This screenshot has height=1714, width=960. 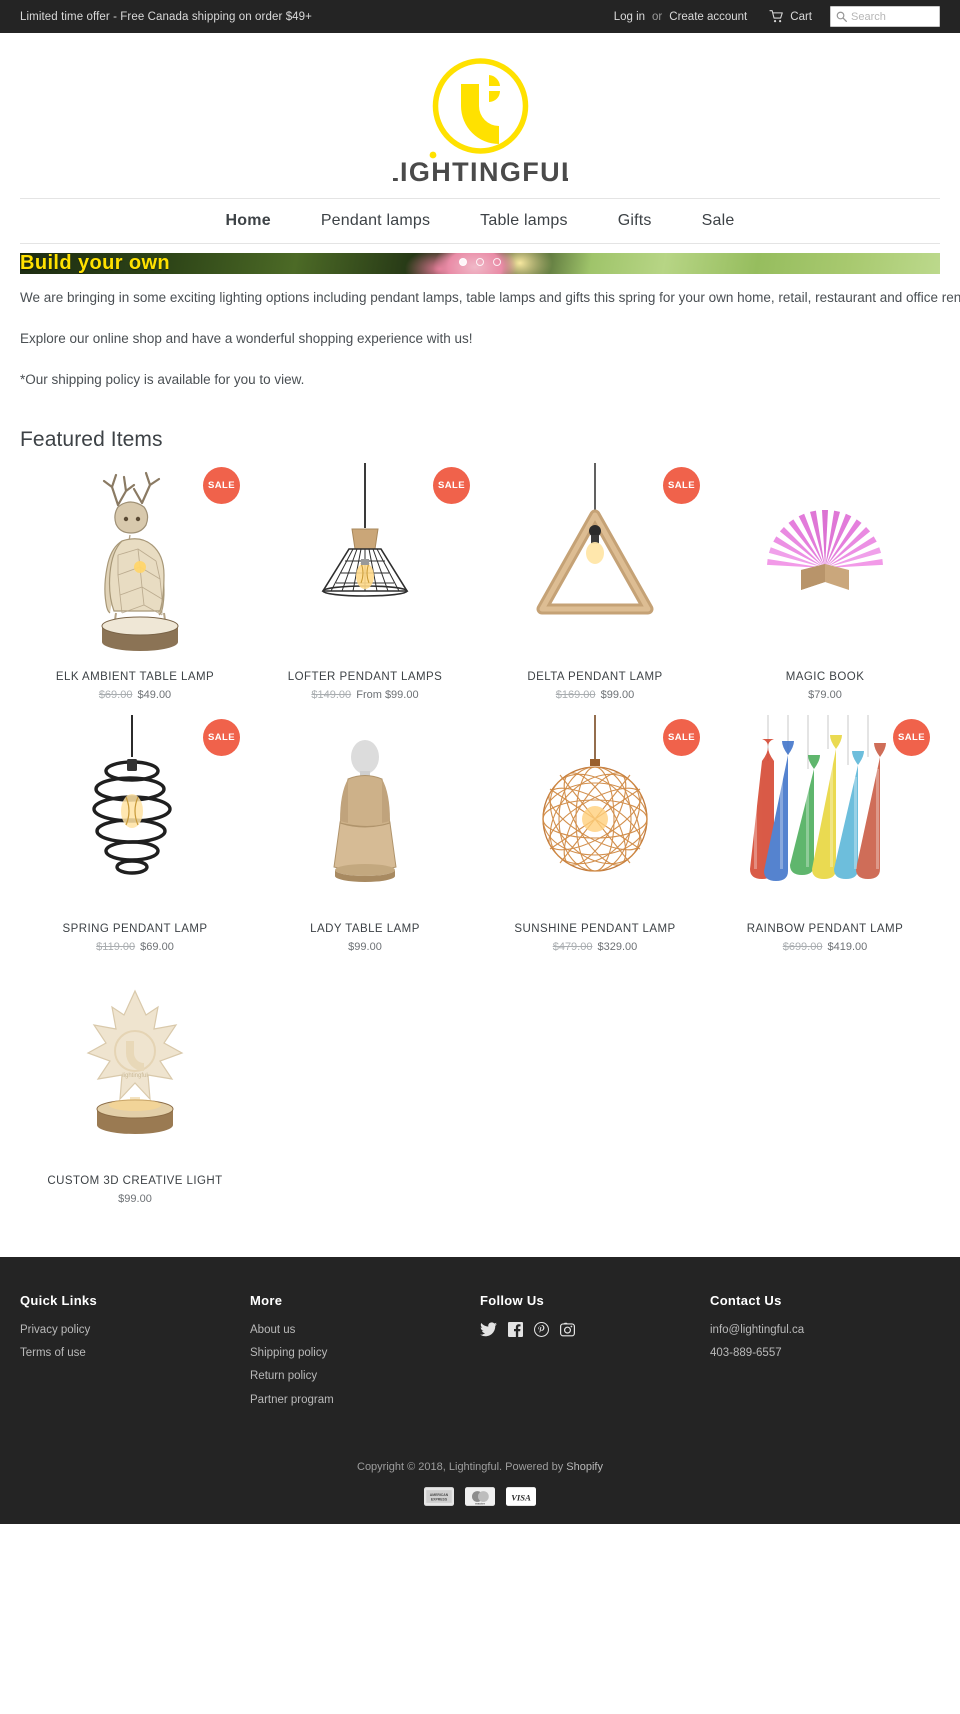 What do you see at coordinates (825, 694) in the screenshot?
I see `product-current-price: $79.00` at bounding box center [825, 694].